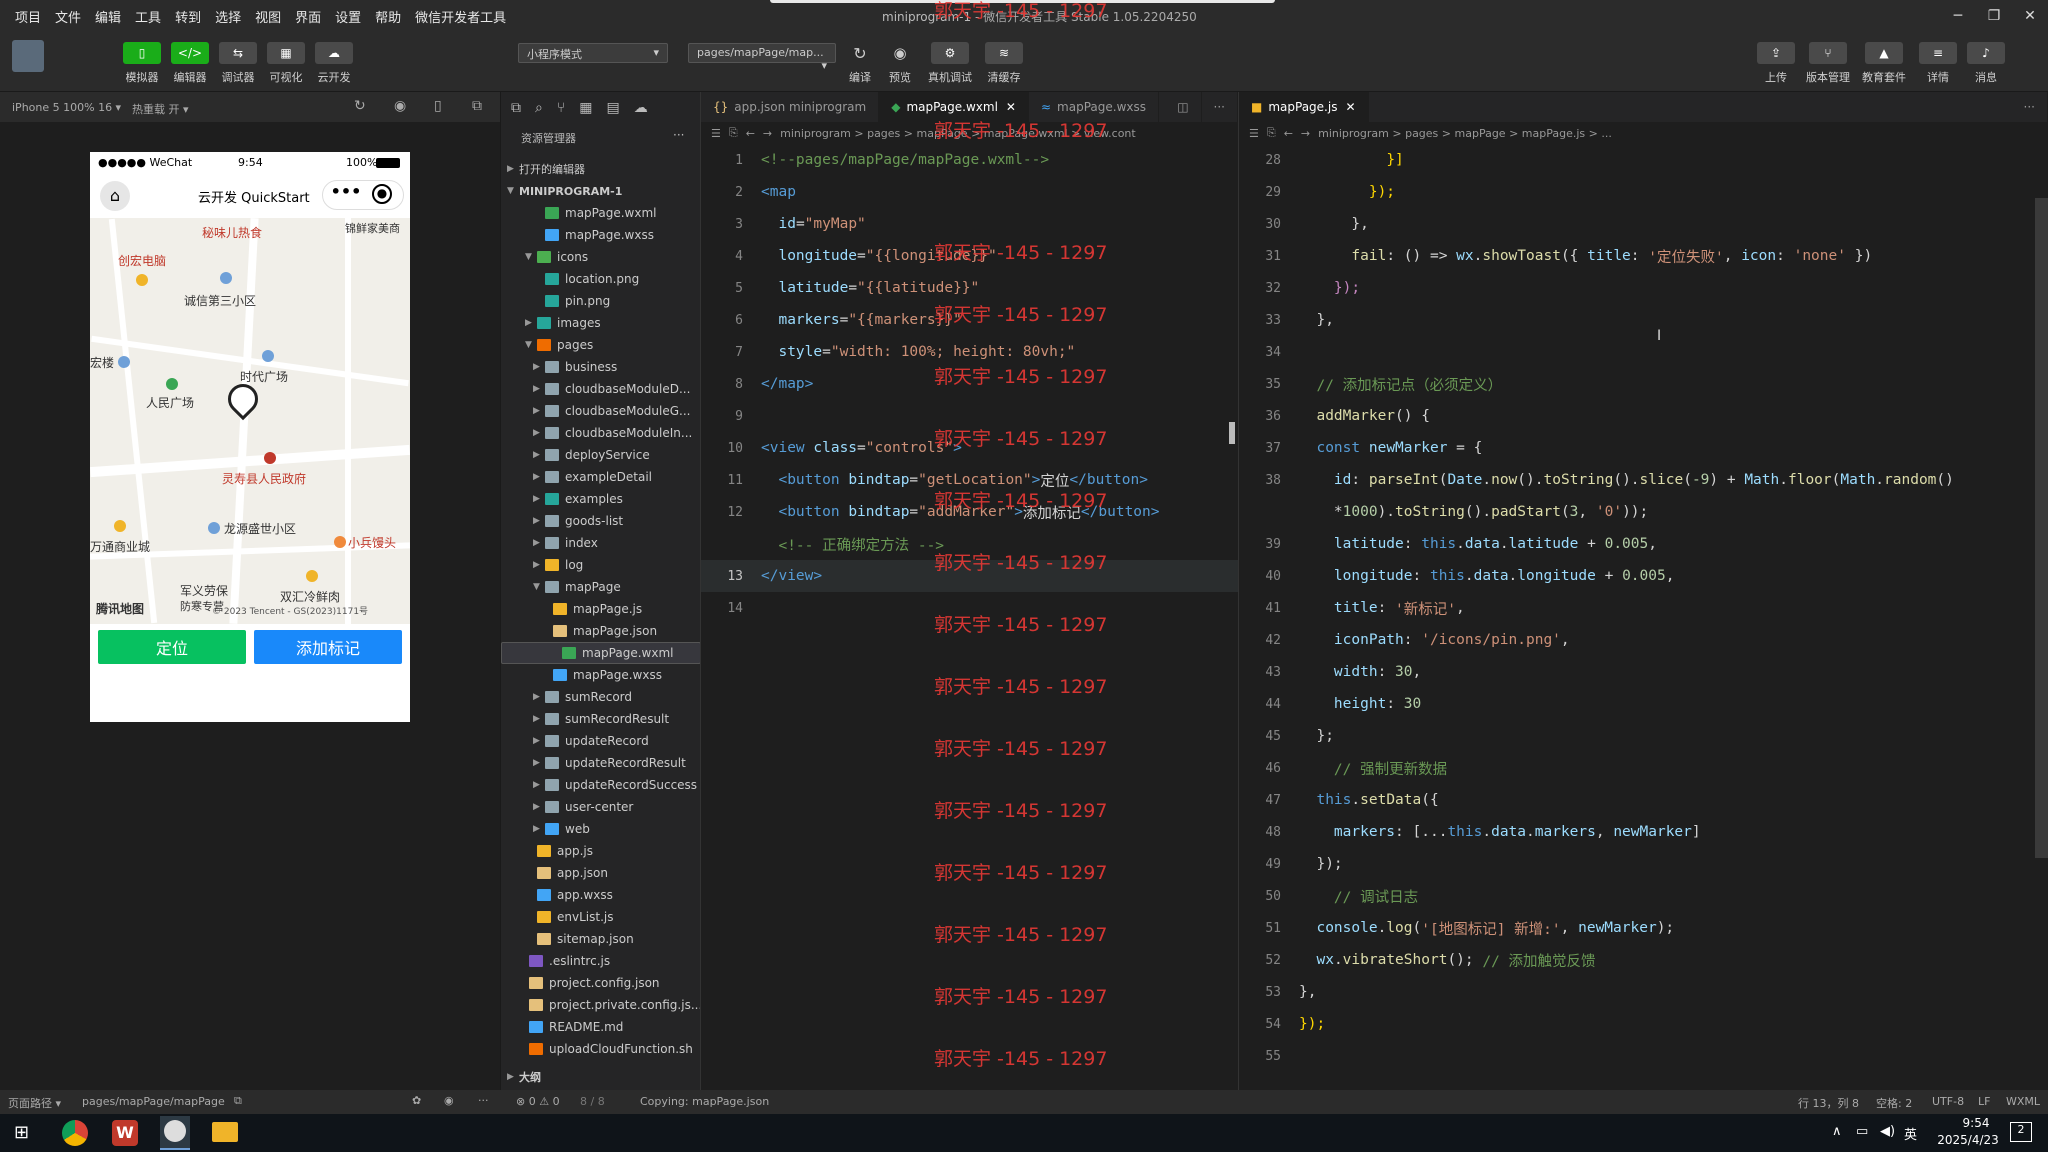 This screenshot has height=1152, width=2048. Describe the element at coordinates (601, 367) in the screenshot. I see `tree-item: ▶ business` at that location.